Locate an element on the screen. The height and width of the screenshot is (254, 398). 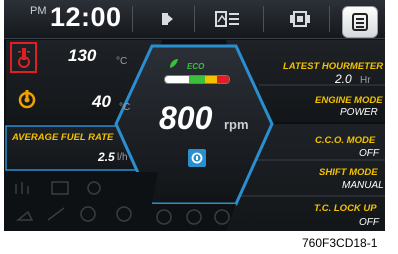
cco-mode-label: C.C.O. MODE is located at coordinates (345, 140).